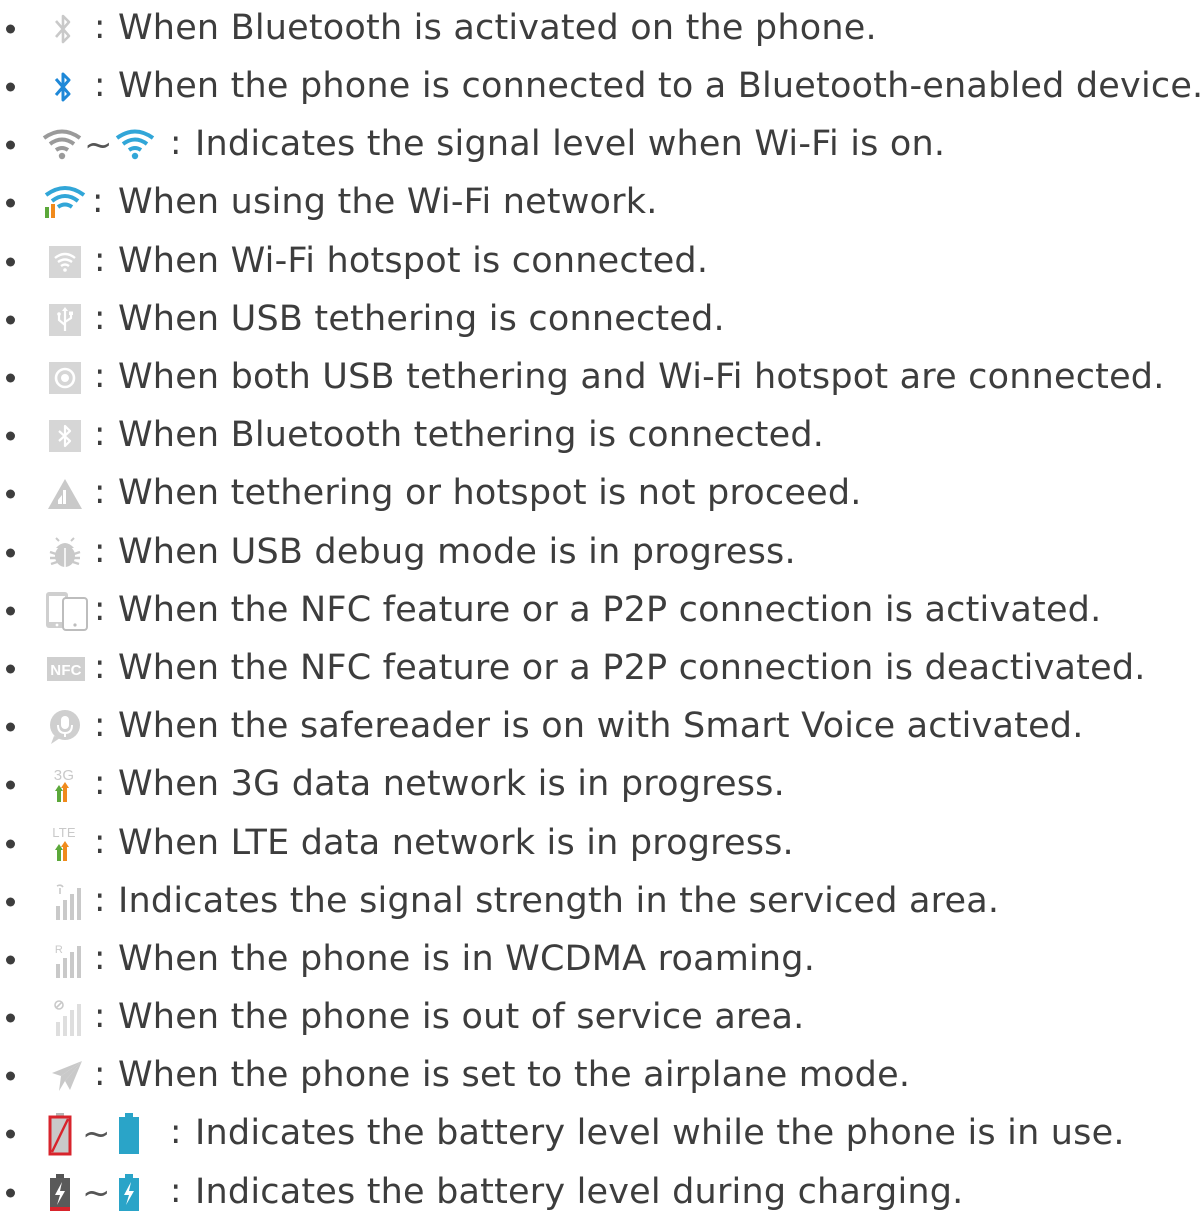  I want to click on legend-text: When Bluetooth tethering is connected., so click(471, 435).